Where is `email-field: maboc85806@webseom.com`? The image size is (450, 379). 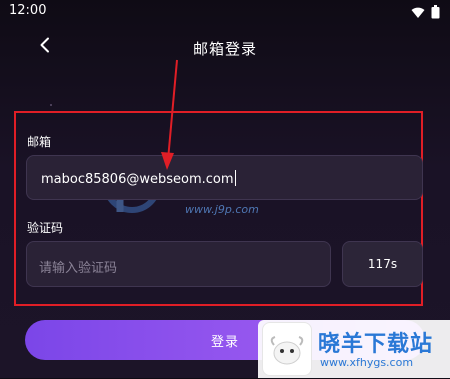 email-field: maboc85806@webseom.com is located at coordinates (224, 177).